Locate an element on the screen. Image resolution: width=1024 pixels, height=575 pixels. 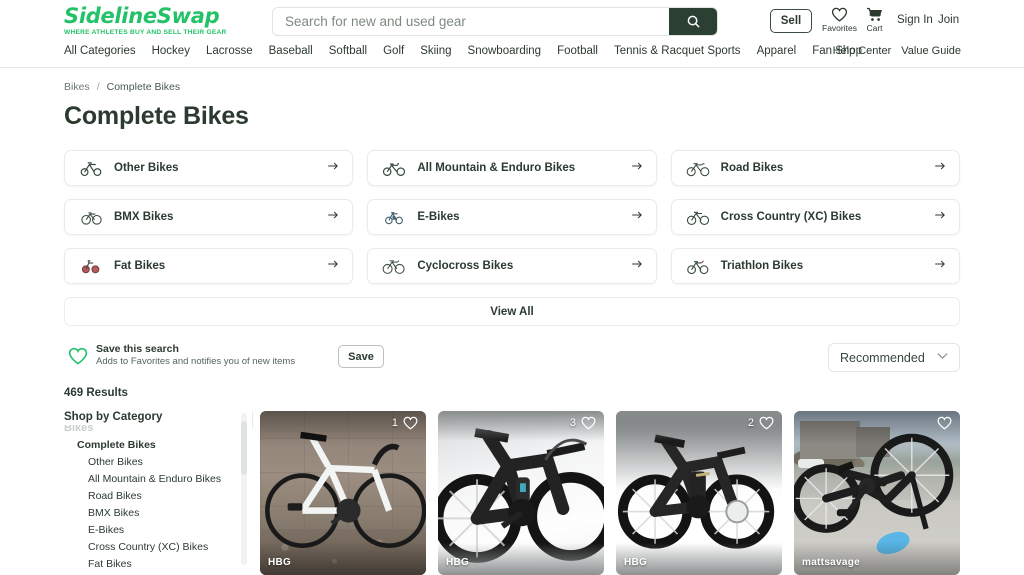
category-card-e-bikes: E-Bikes is located at coordinates (512, 217).